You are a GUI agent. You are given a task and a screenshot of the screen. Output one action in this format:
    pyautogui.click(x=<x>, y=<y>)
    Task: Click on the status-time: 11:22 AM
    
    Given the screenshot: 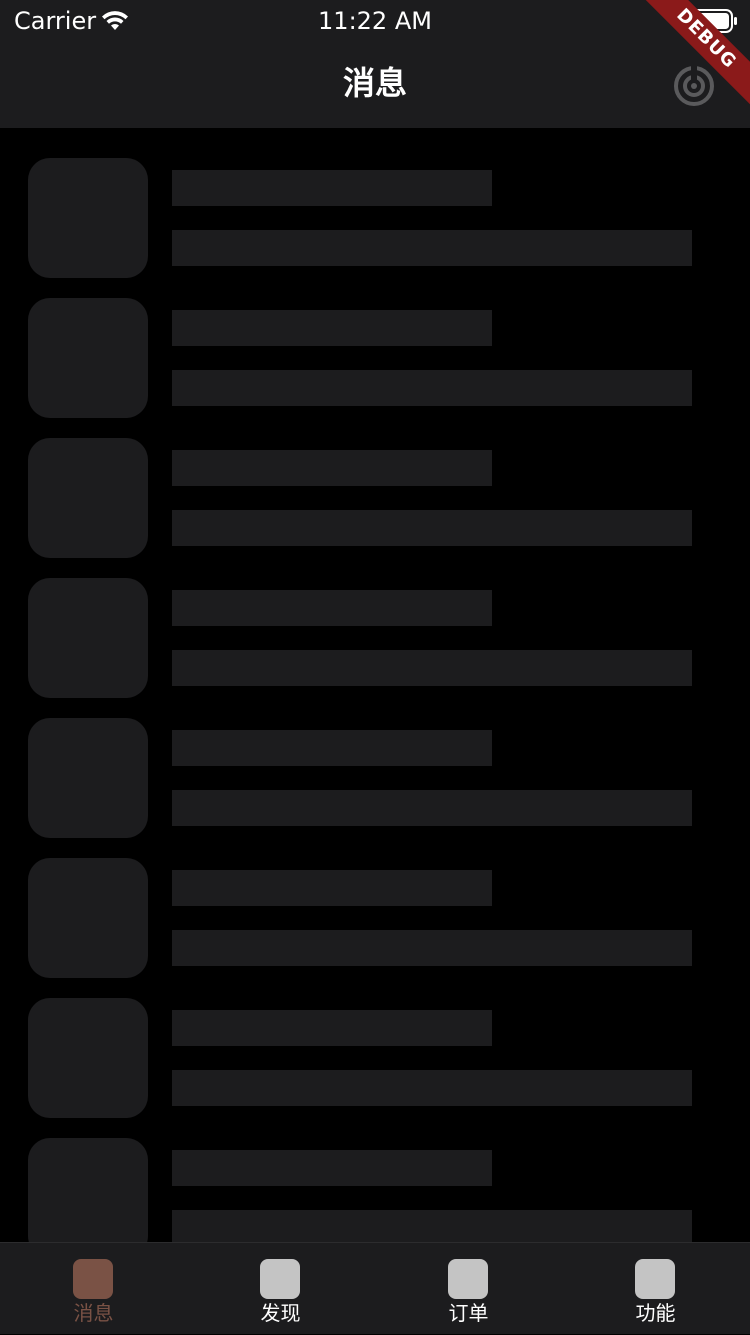 What is the action you would take?
    pyautogui.click(x=375, y=21)
    